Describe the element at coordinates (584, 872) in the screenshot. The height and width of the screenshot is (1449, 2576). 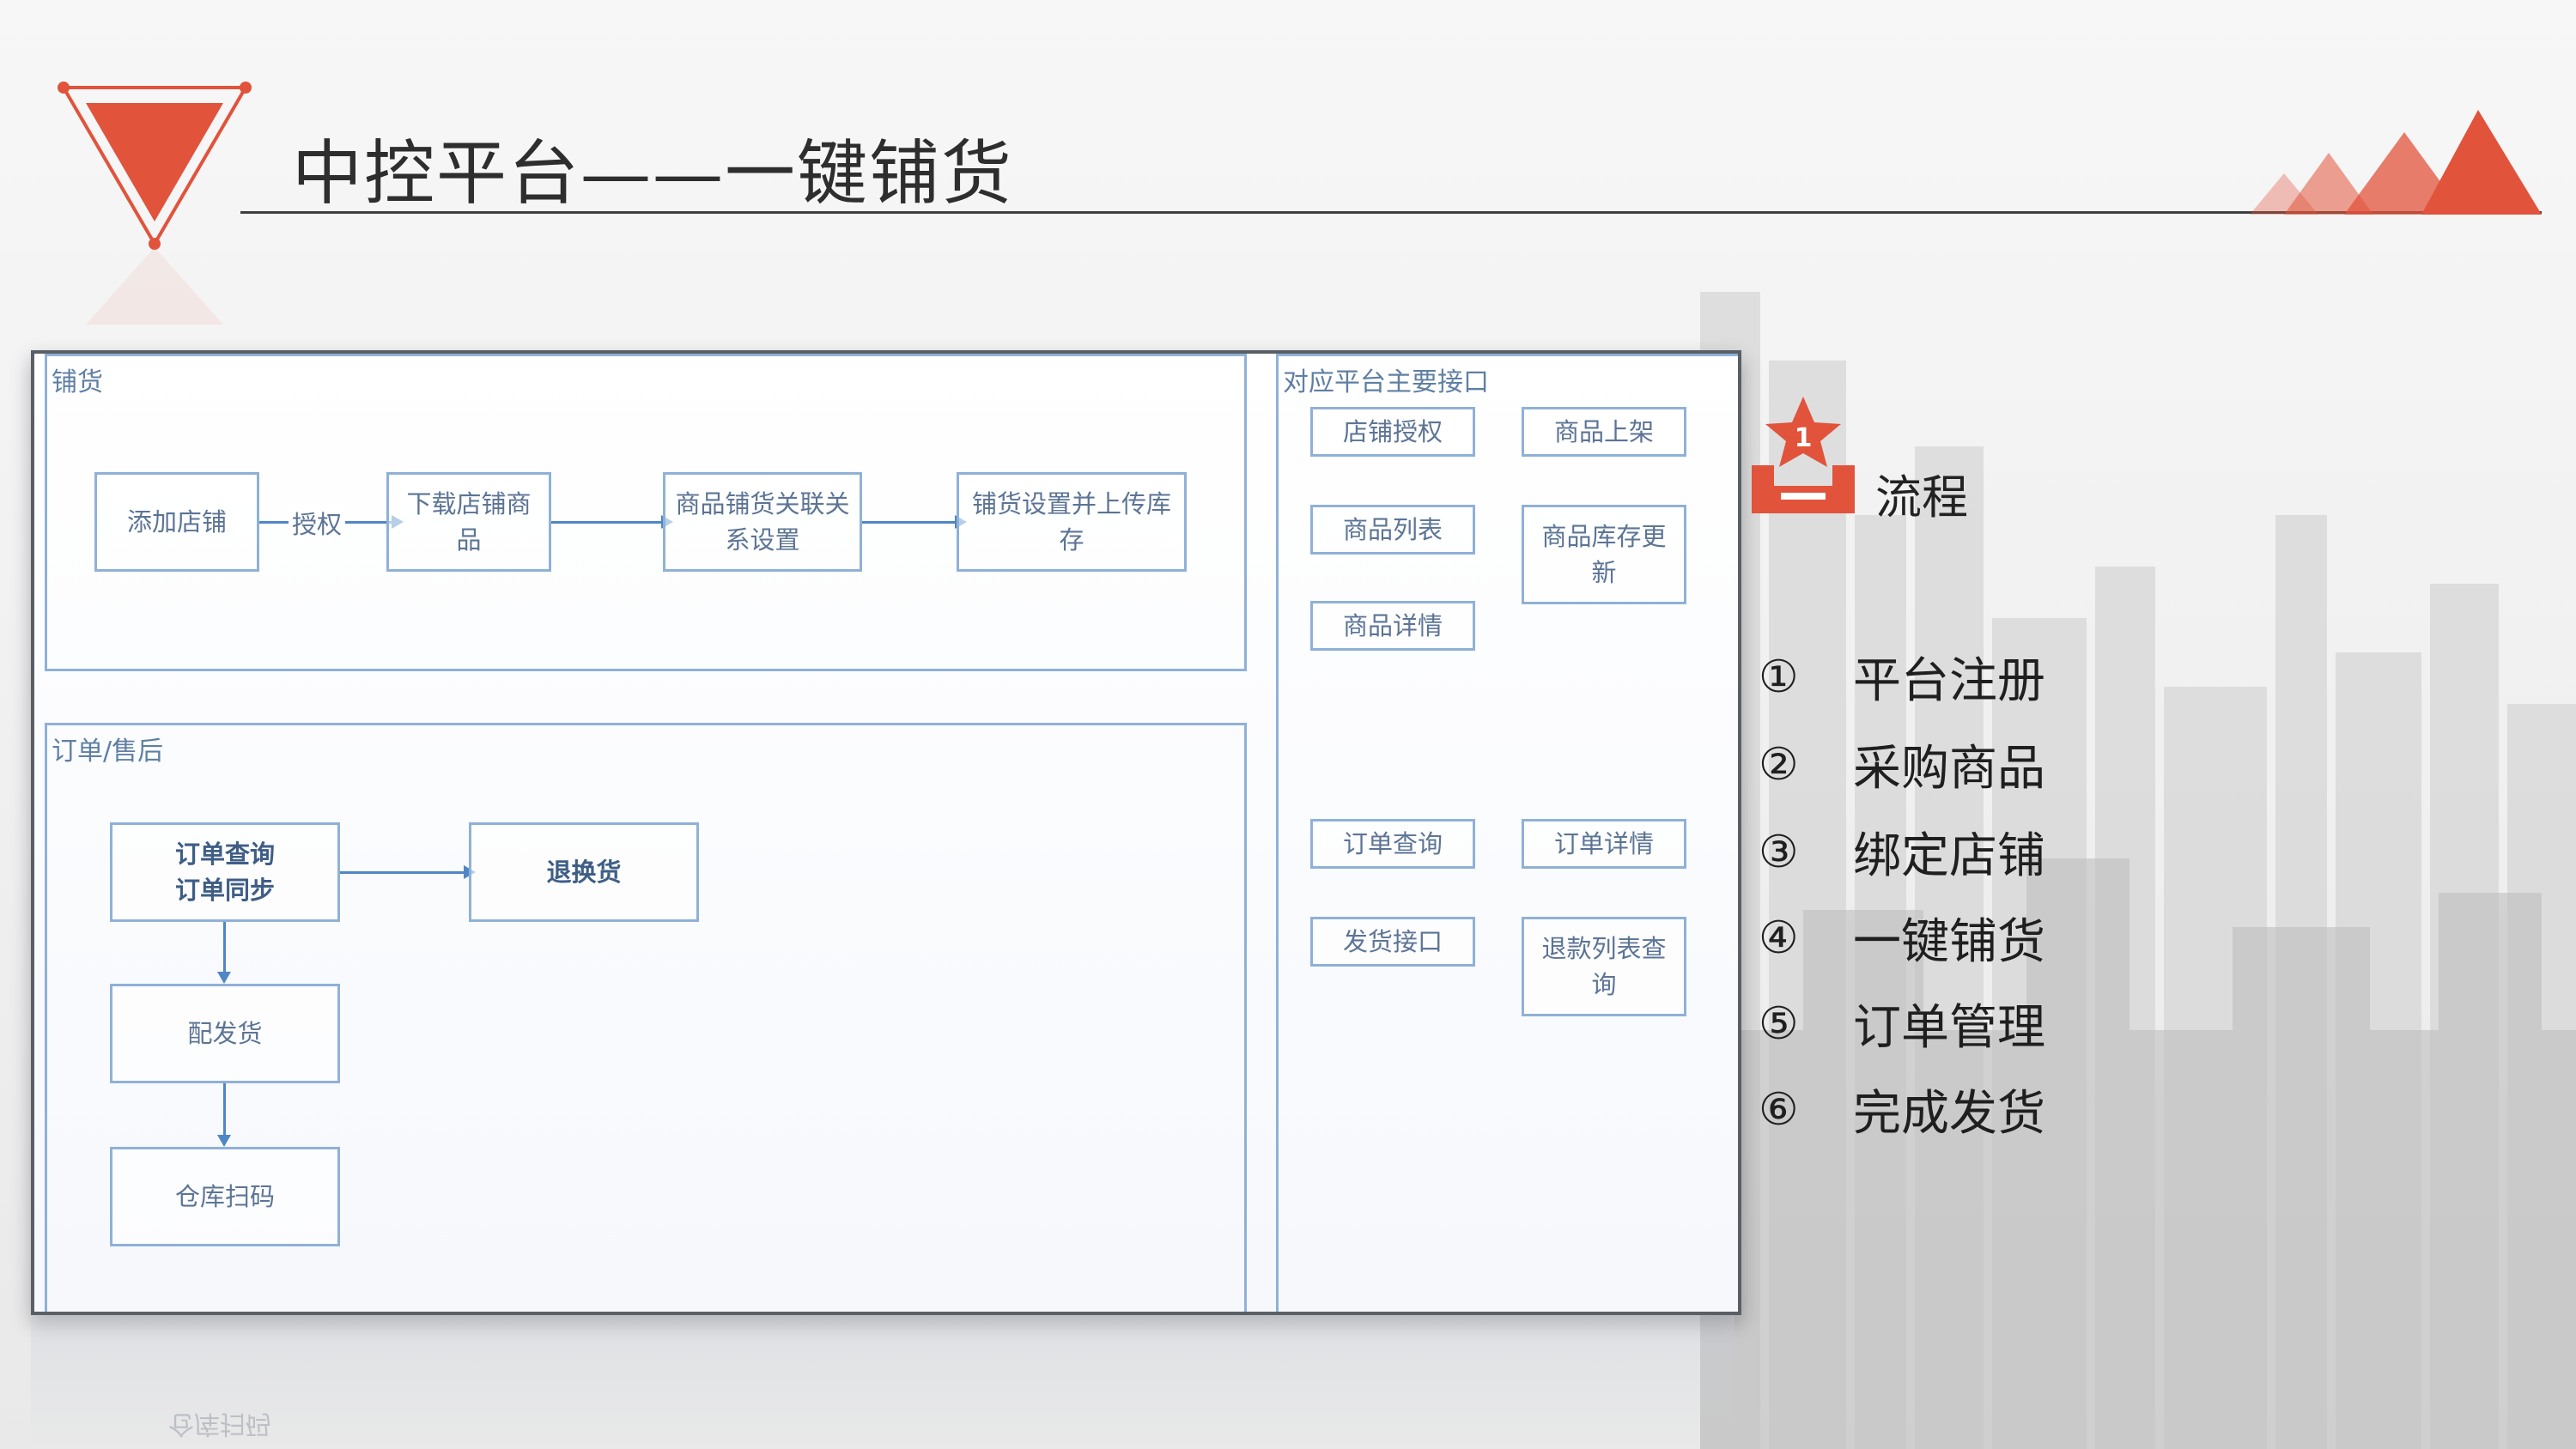
I see `node-return-exchange: 退换货` at that location.